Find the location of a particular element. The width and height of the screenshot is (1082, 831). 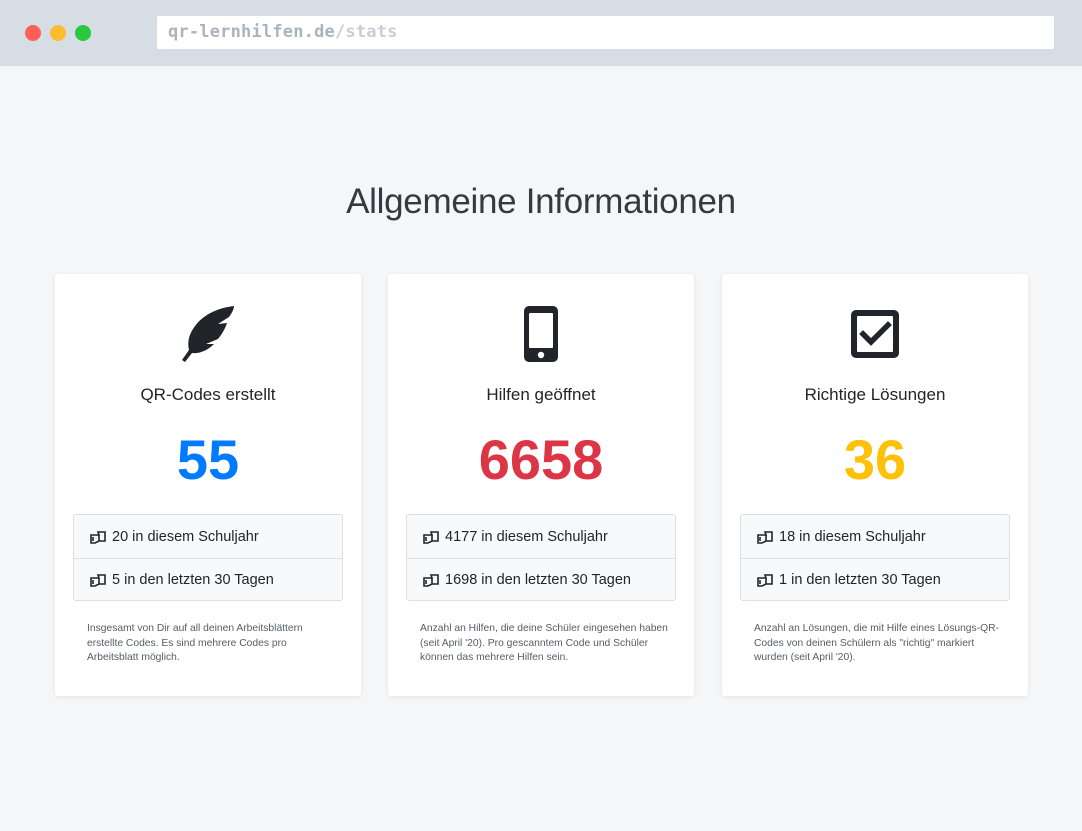

browser-toolbar: qr-lernhilfen.de/stats is located at coordinates (541, 33).